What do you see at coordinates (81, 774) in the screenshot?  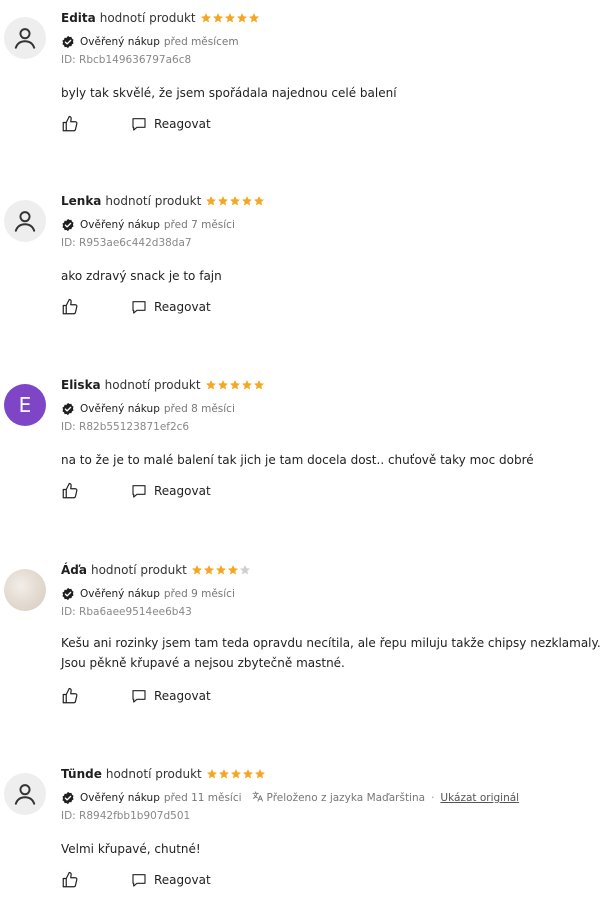 I see `review-author: Tünde` at bounding box center [81, 774].